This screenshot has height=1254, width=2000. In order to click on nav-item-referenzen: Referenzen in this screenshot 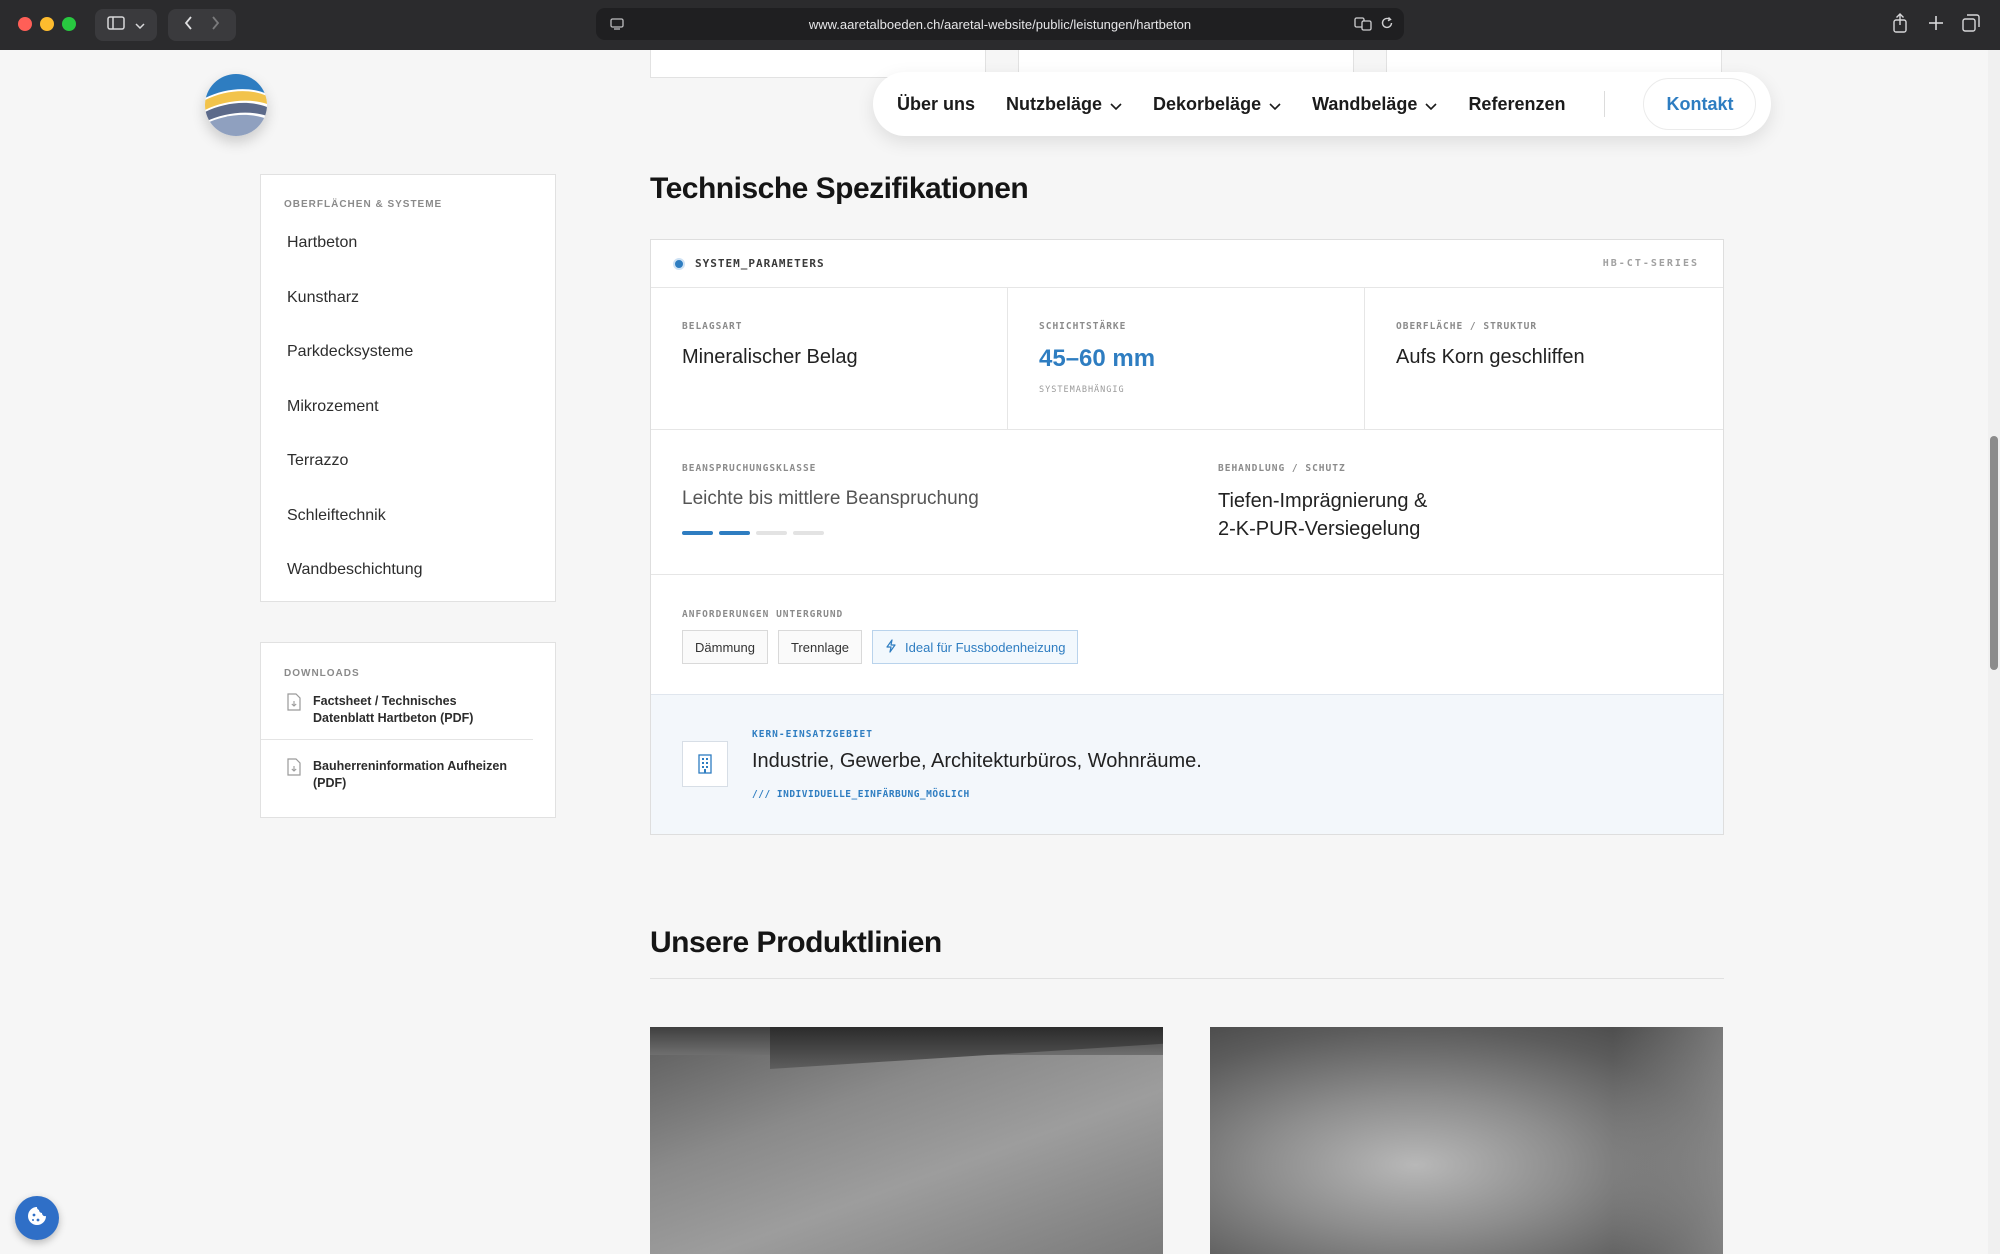, I will do `click(1516, 104)`.